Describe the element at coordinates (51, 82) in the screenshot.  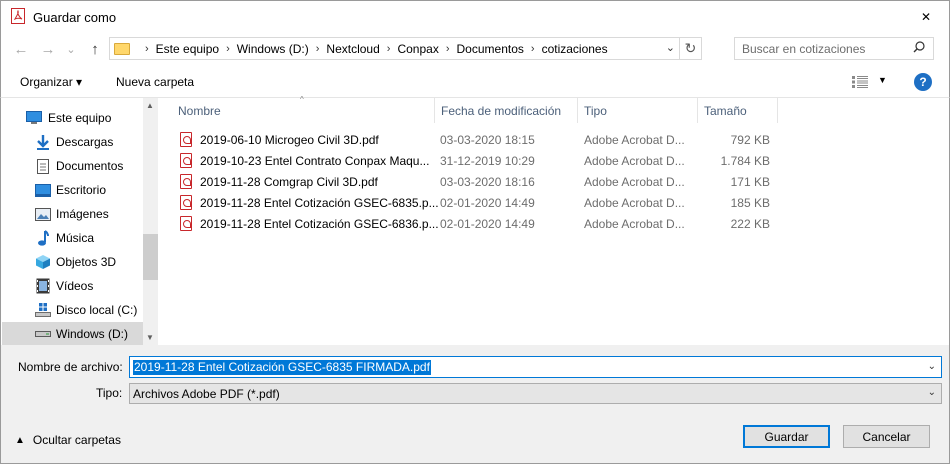
I see `organizar-menu-button: Organizar ▾` at that location.